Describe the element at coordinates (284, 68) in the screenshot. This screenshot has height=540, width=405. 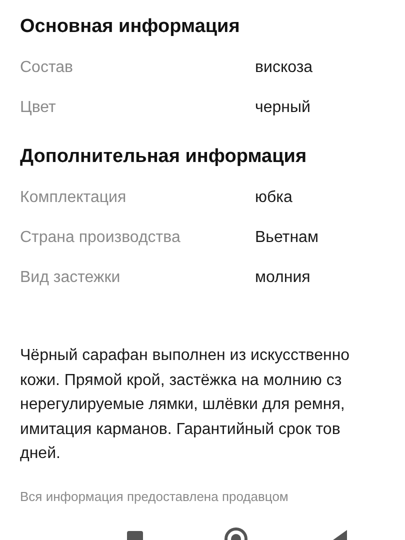
I see `property-value: вискоза` at that location.